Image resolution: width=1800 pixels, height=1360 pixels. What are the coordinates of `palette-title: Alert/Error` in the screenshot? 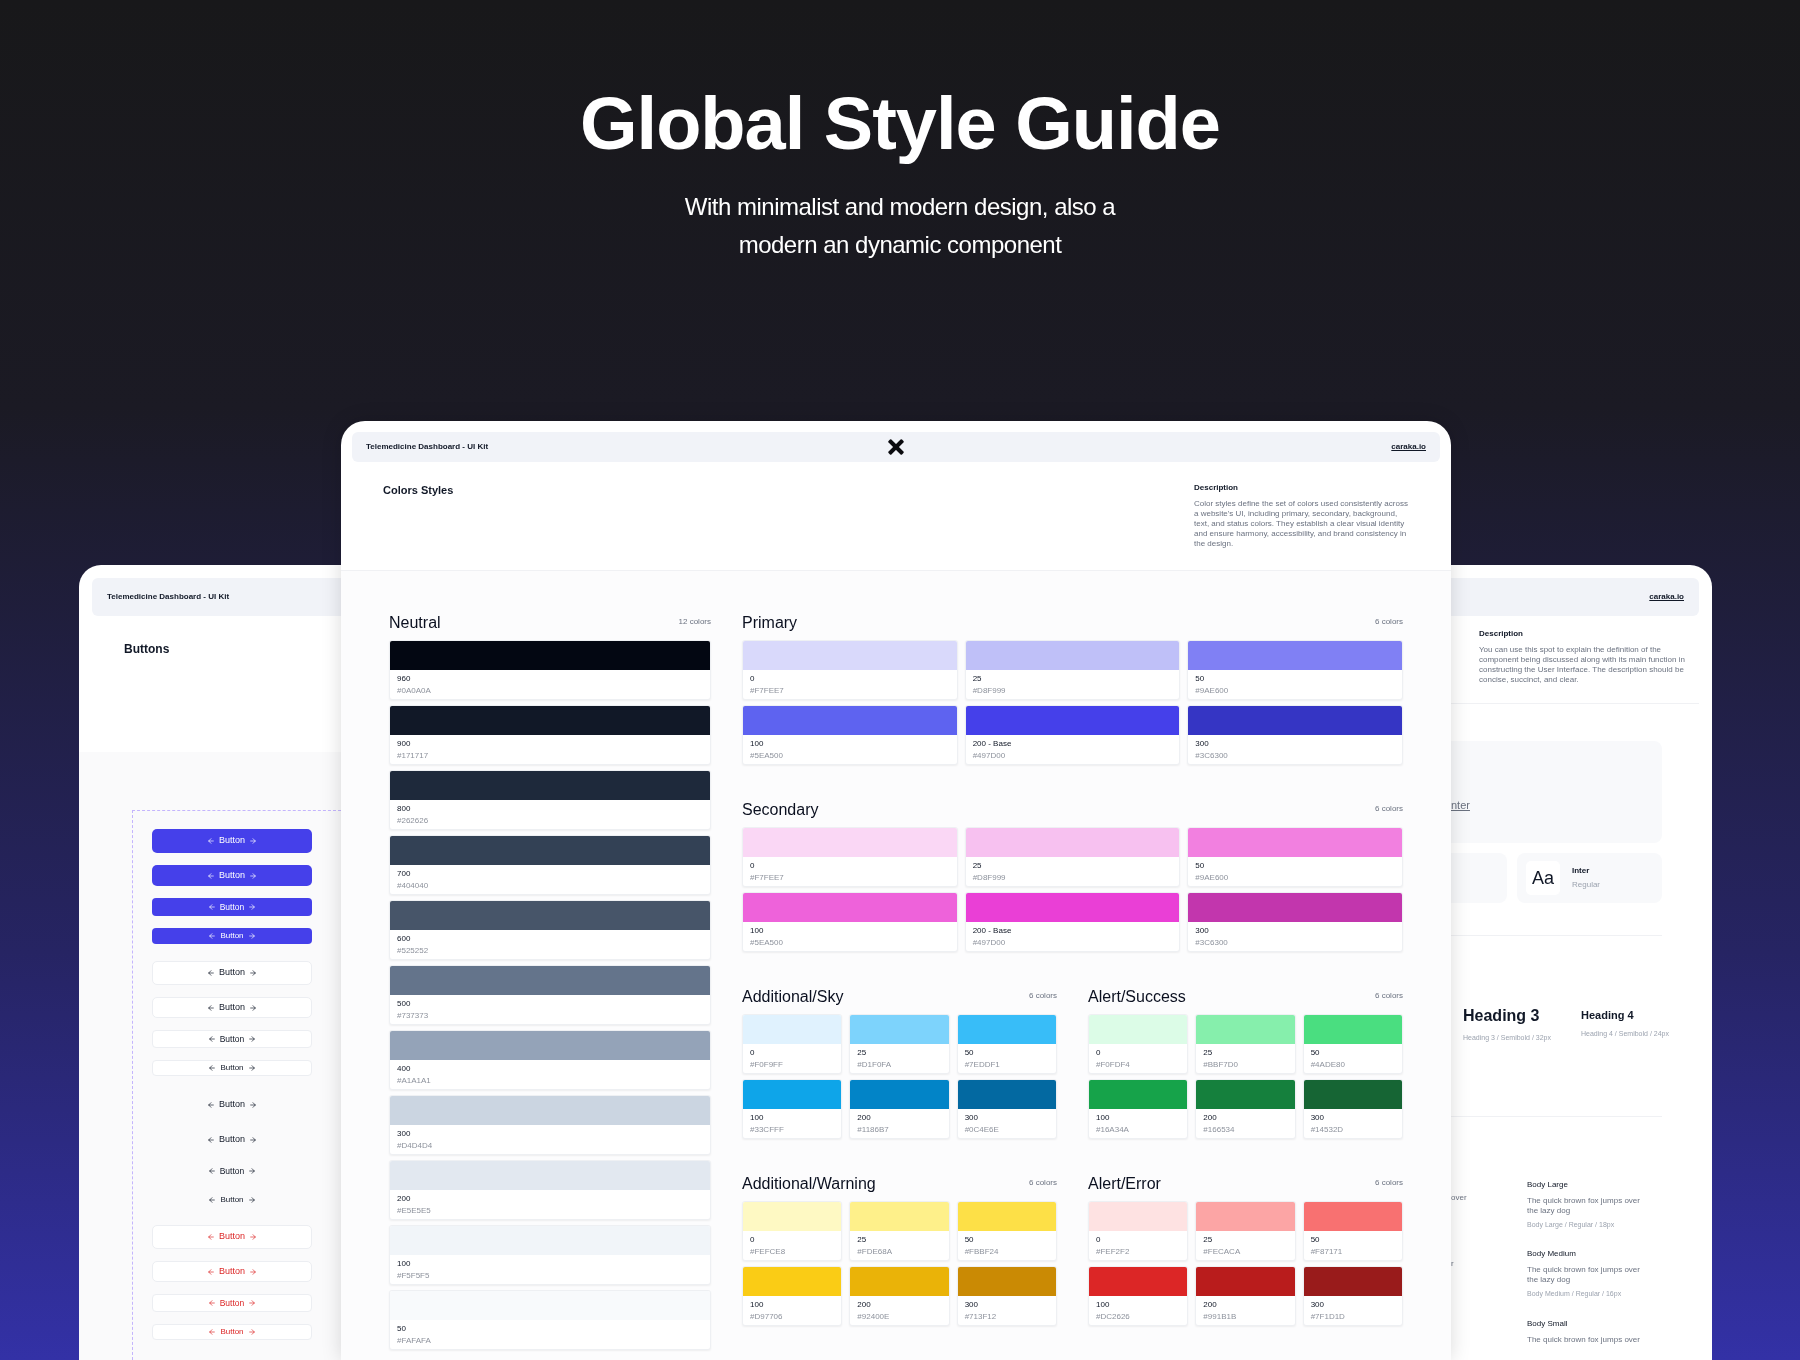 It's located at (1124, 1184).